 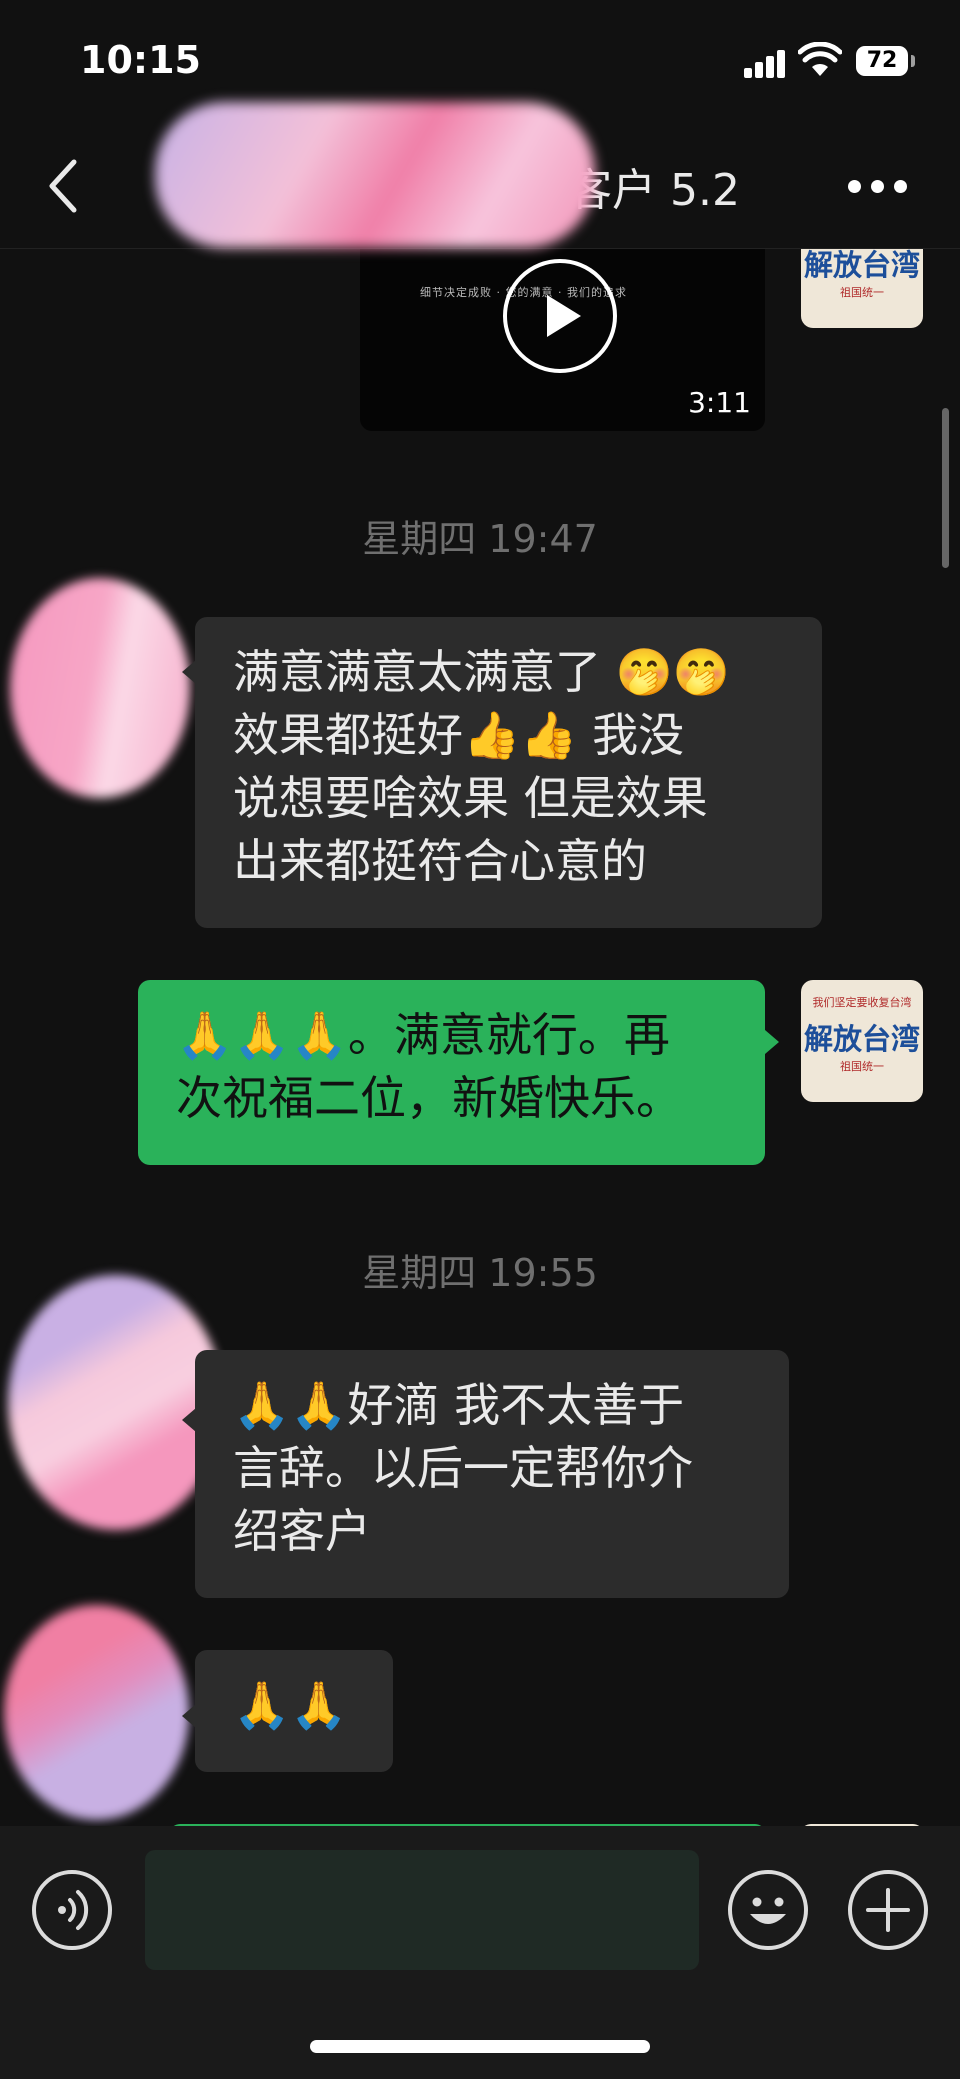 I want to click on status-time: 10:15, so click(x=140, y=60).